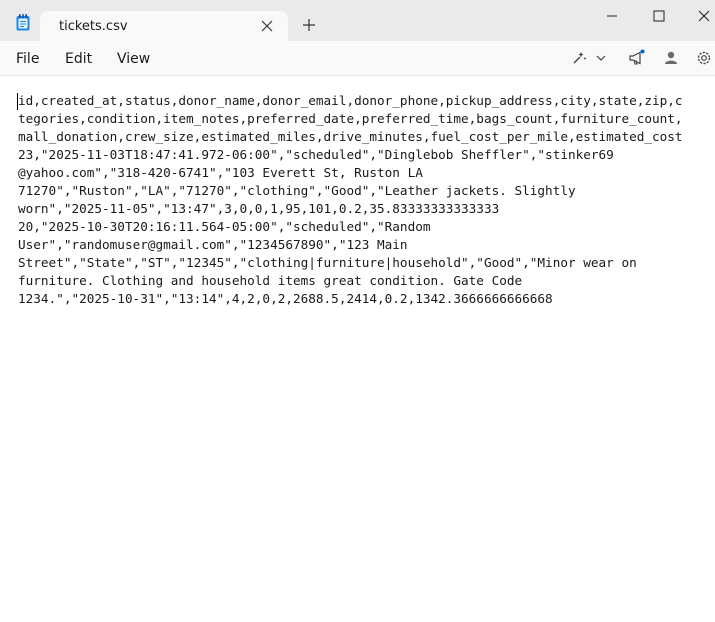 Image resolution: width=715 pixels, height=622 pixels. What do you see at coordinates (309, 25) in the screenshot?
I see `new-tab-icon` at bounding box center [309, 25].